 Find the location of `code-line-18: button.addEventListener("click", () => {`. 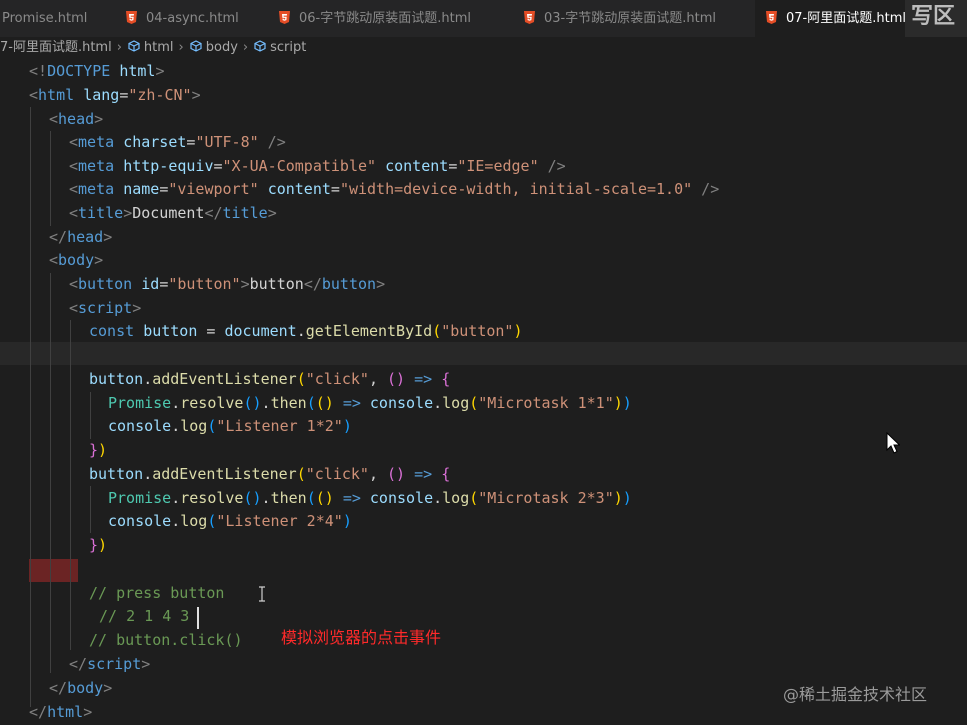

code-line-18: button.addEventListener("click", () => { is located at coordinates (270, 474).